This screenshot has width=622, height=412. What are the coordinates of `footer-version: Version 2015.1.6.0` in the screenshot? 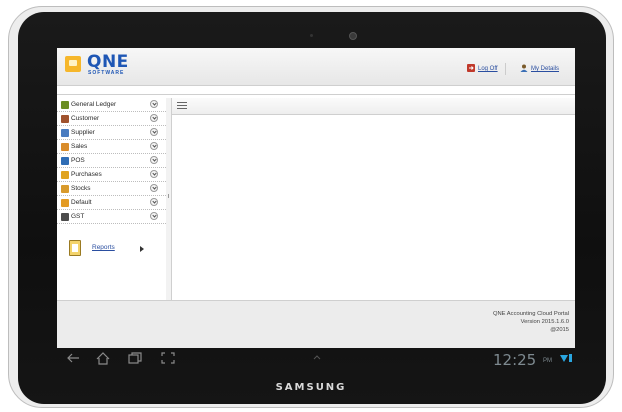 It's located at (544, 322).